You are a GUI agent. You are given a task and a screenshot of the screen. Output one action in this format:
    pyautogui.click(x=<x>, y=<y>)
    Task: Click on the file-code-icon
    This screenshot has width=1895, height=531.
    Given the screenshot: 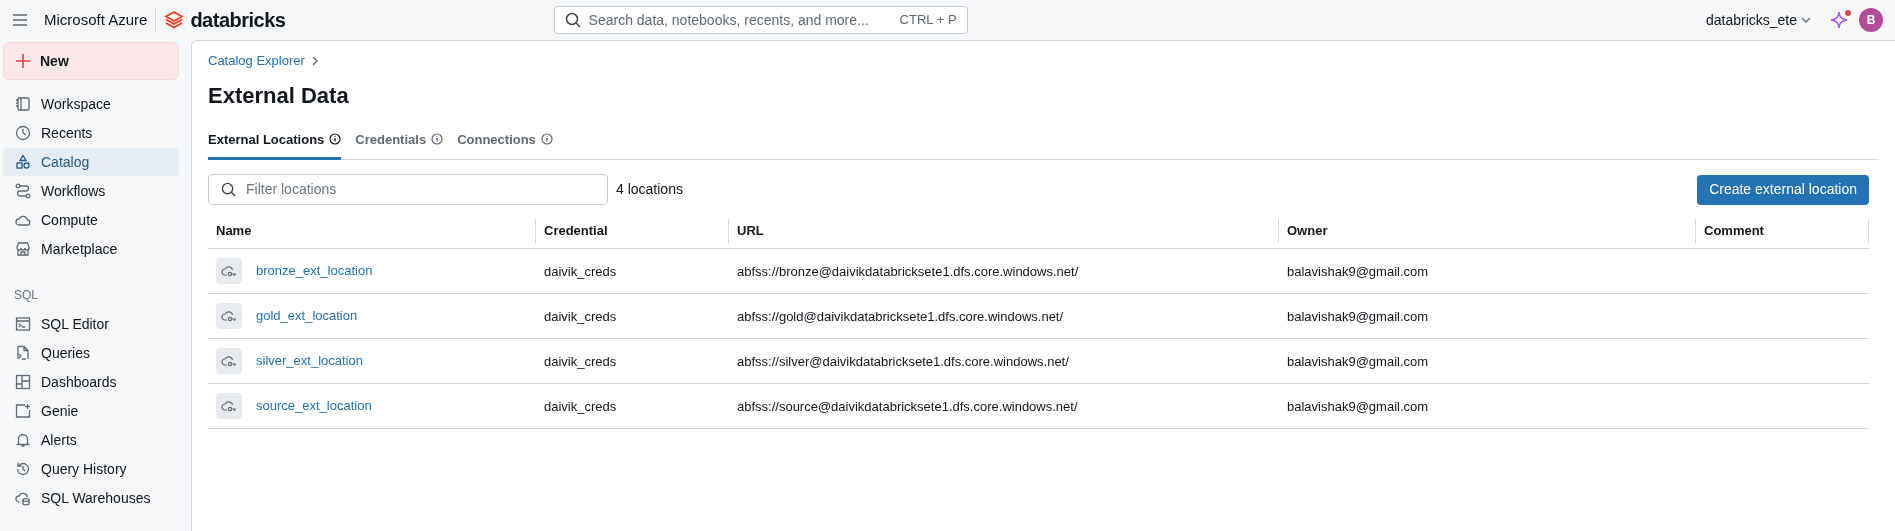 What is the action you would take?
    pyautogui.click(x=23, y=353)
    